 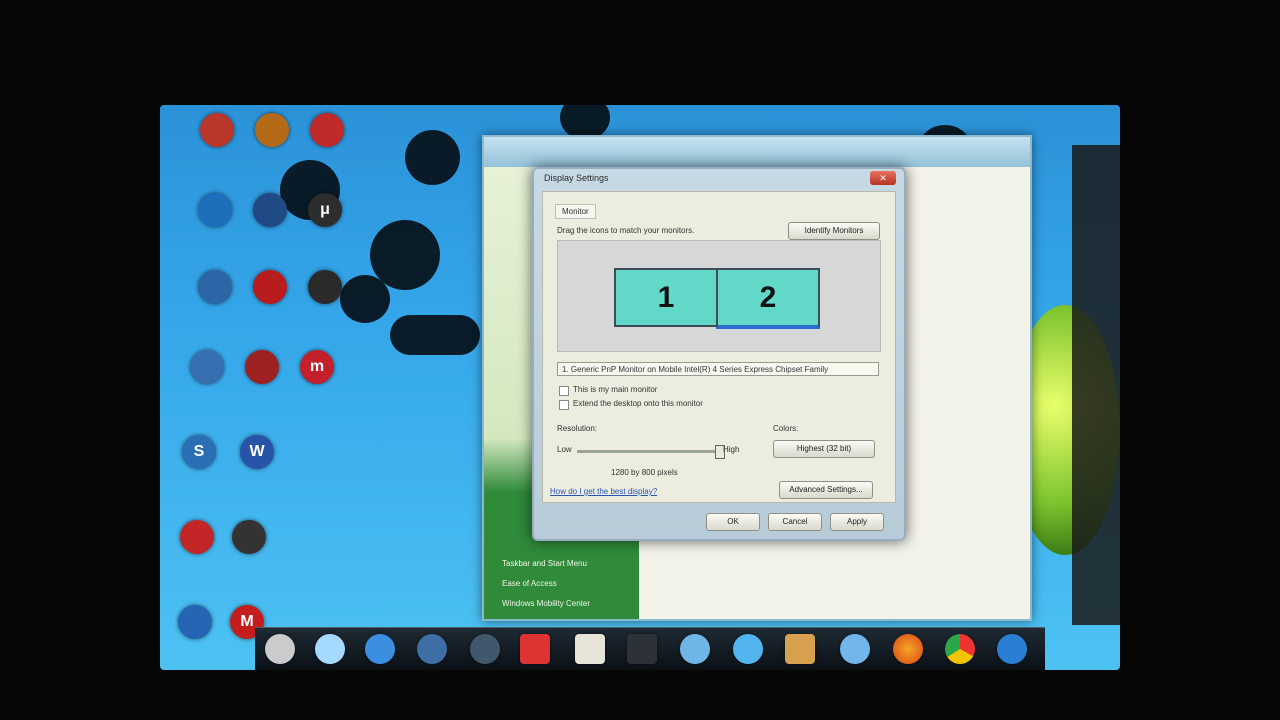 I want to click on calendar-icon, so click(x=535, y=649).